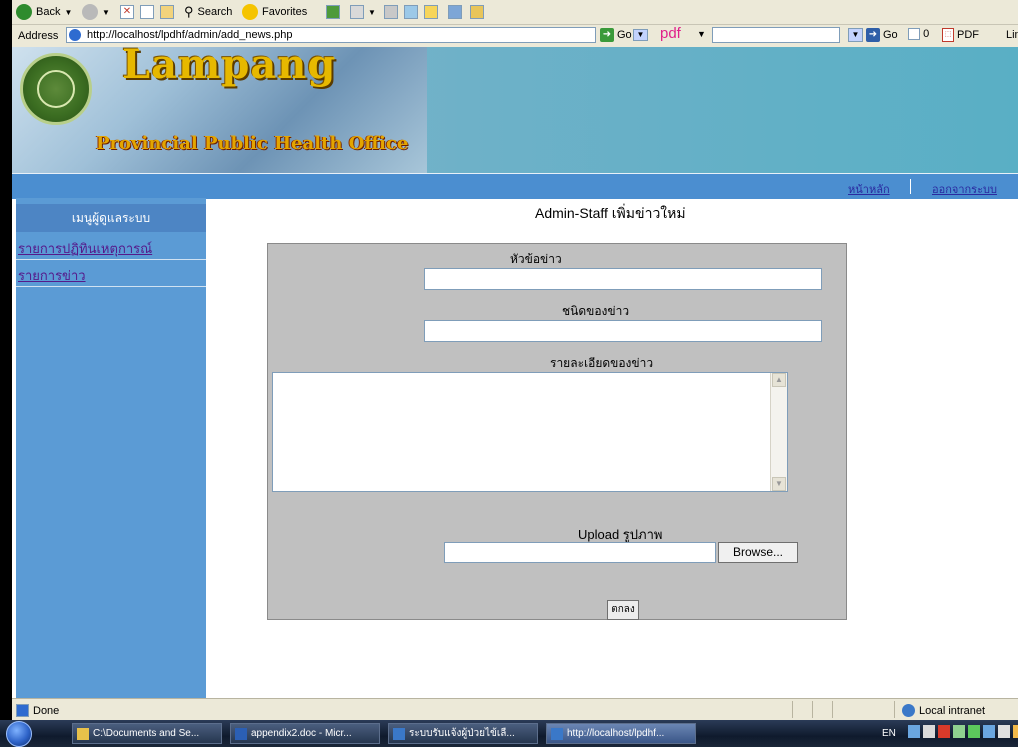 This screenshot has height=747, width=1018. I want to click on start-button, so click(19, 734).